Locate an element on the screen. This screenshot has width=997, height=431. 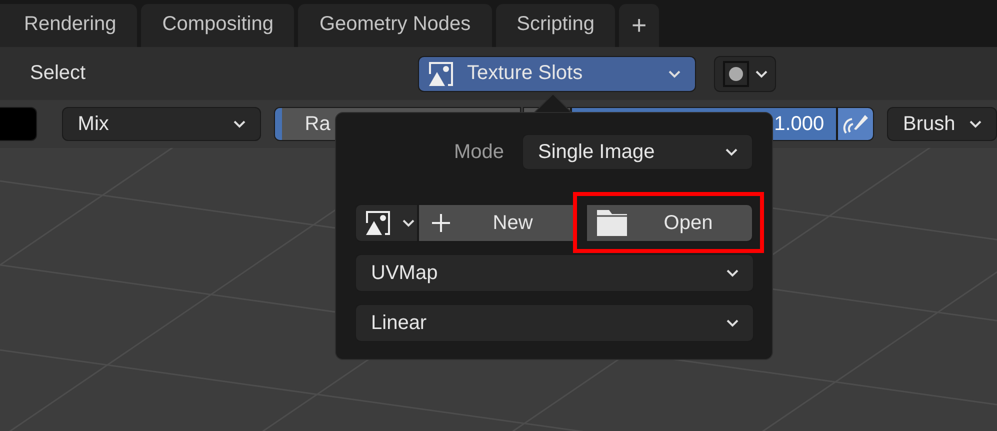
workspace-tab: Compositing is located at coordinates (217, 25).